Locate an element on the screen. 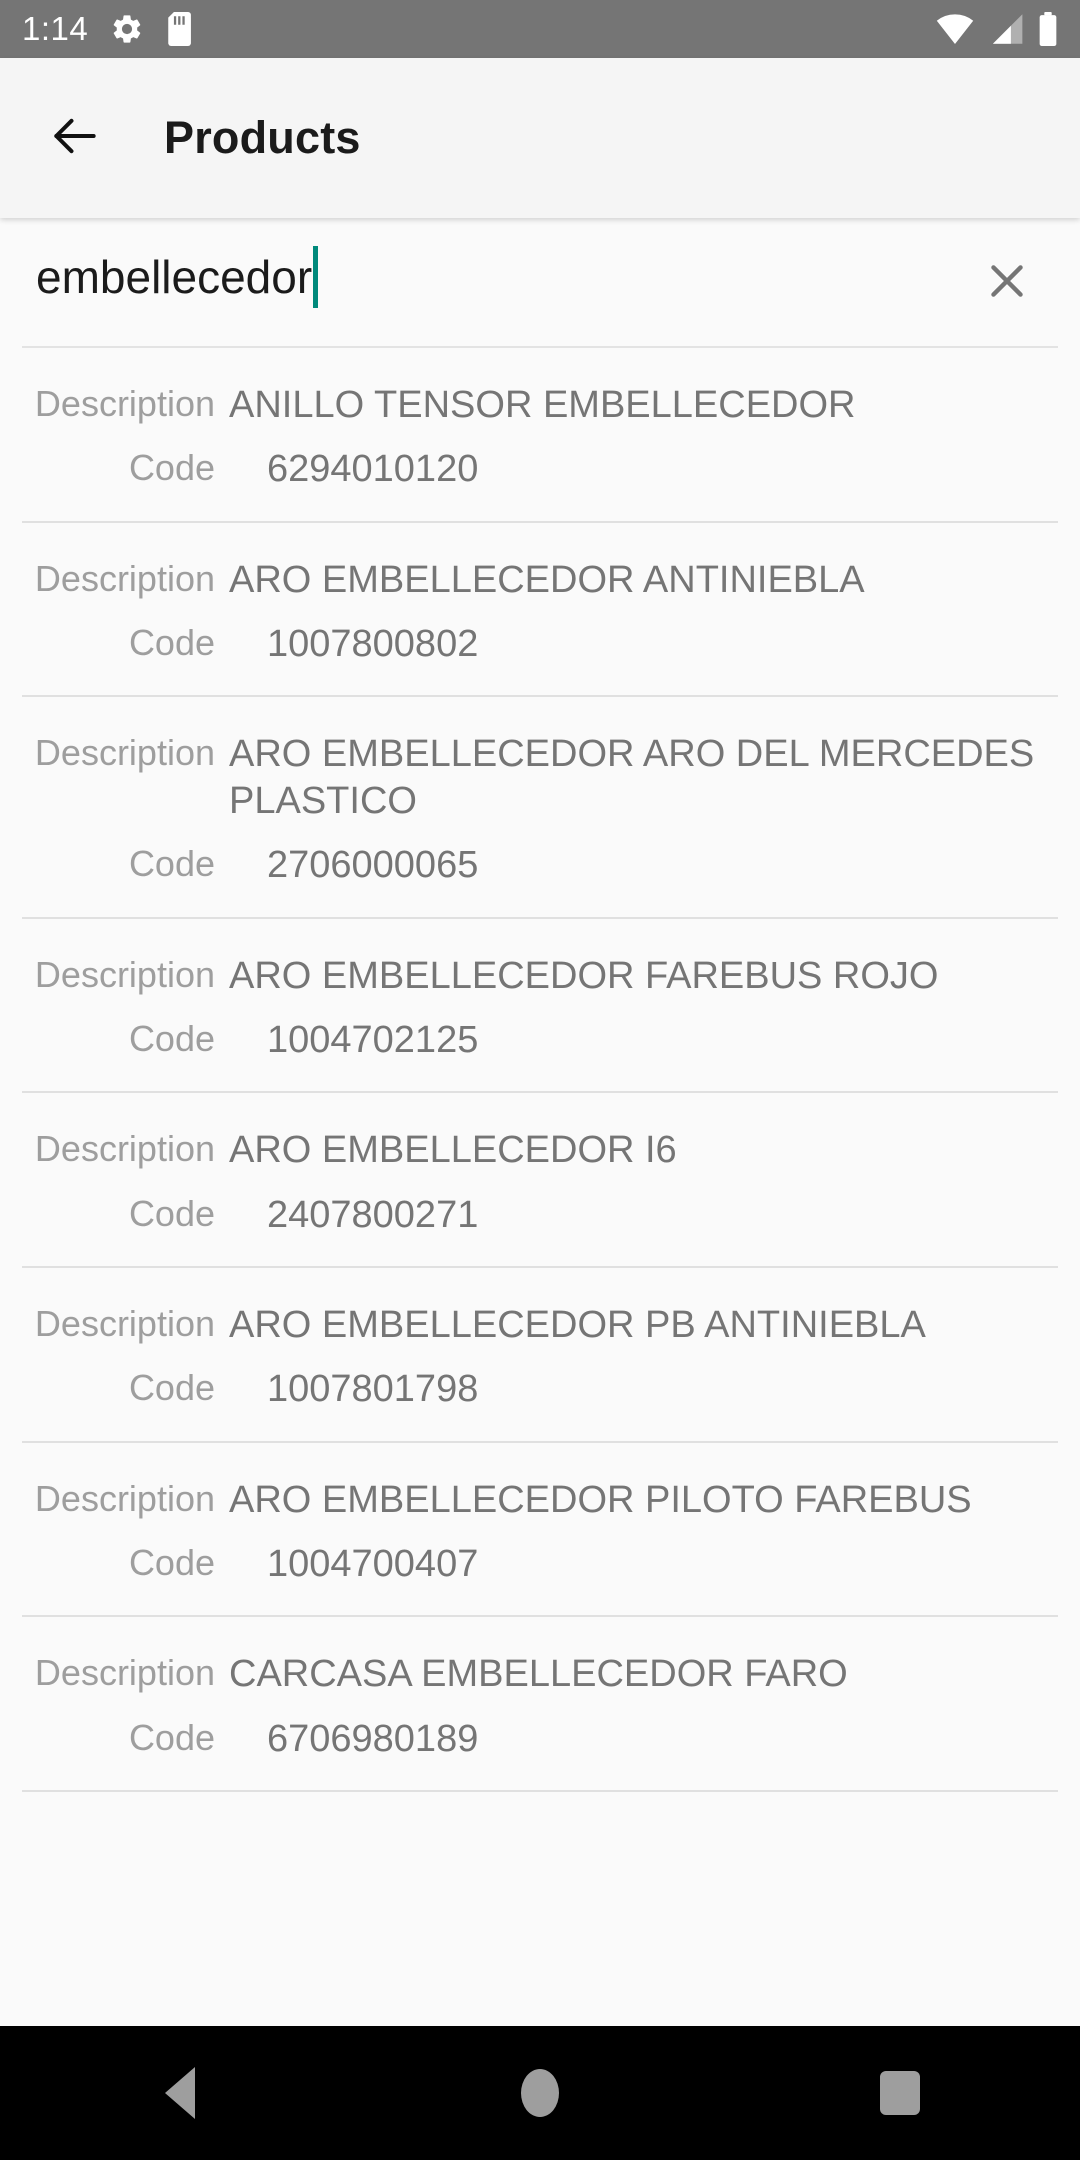 The image size is (1080, 2160). wifi-icon is located at coordinates (955, 29).